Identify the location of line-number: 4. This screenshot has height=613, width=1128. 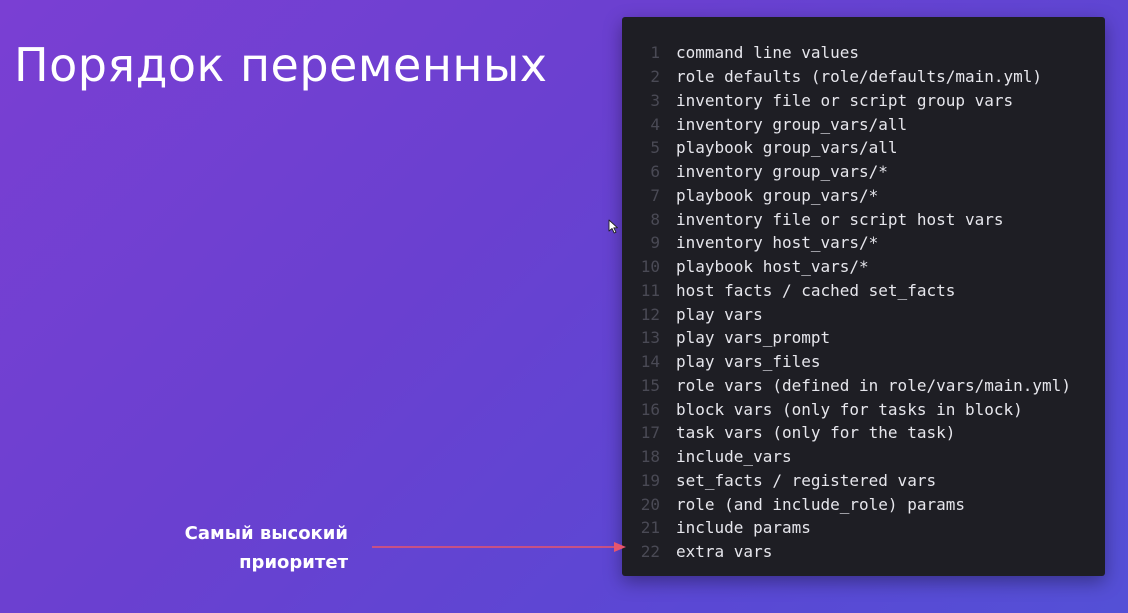
(655, 124).